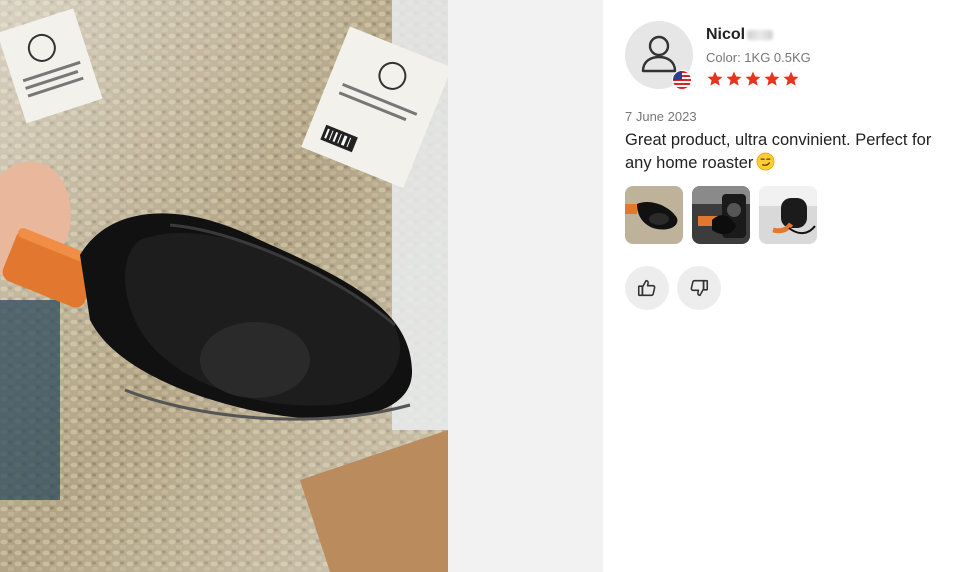 This screenshot has width=960, height=572. What do you see at coordinates (758, 57) in the screenshot?
I see `variant-label: Color: 1KG 0.5KG` at bounding box center [758, 57].